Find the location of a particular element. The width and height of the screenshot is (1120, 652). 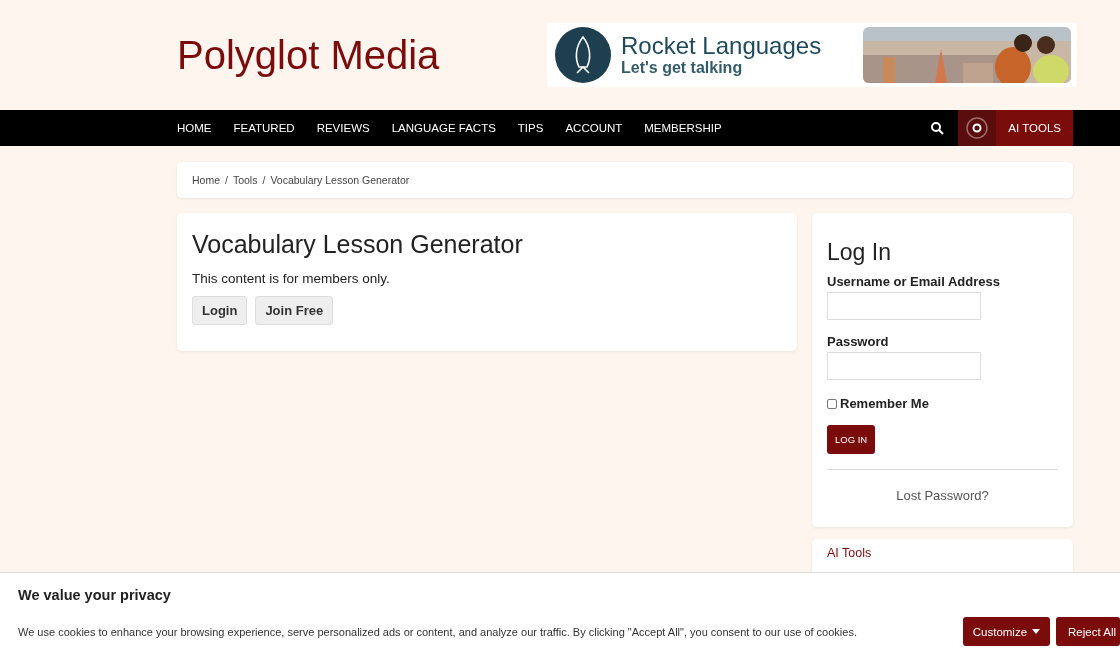

members-message: This content is for members only. is located at coordinates (291, 278).